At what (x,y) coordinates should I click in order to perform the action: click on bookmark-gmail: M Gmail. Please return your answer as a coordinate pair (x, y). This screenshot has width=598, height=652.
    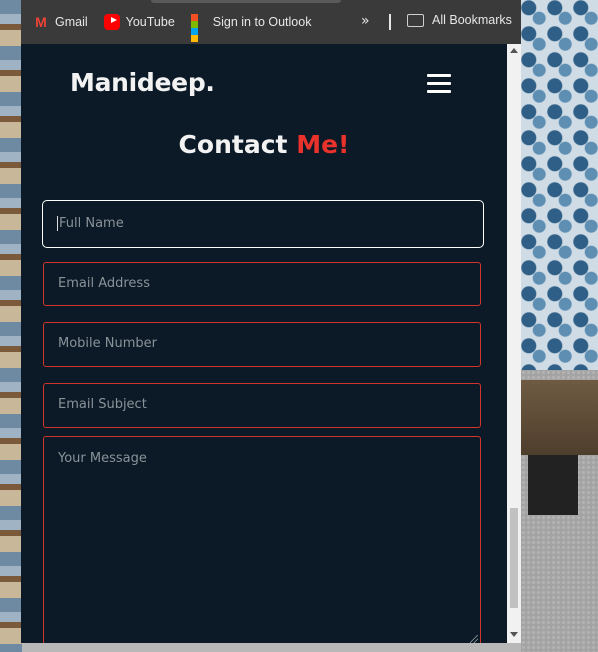
    Looking at the image, I should click on (60, 22).